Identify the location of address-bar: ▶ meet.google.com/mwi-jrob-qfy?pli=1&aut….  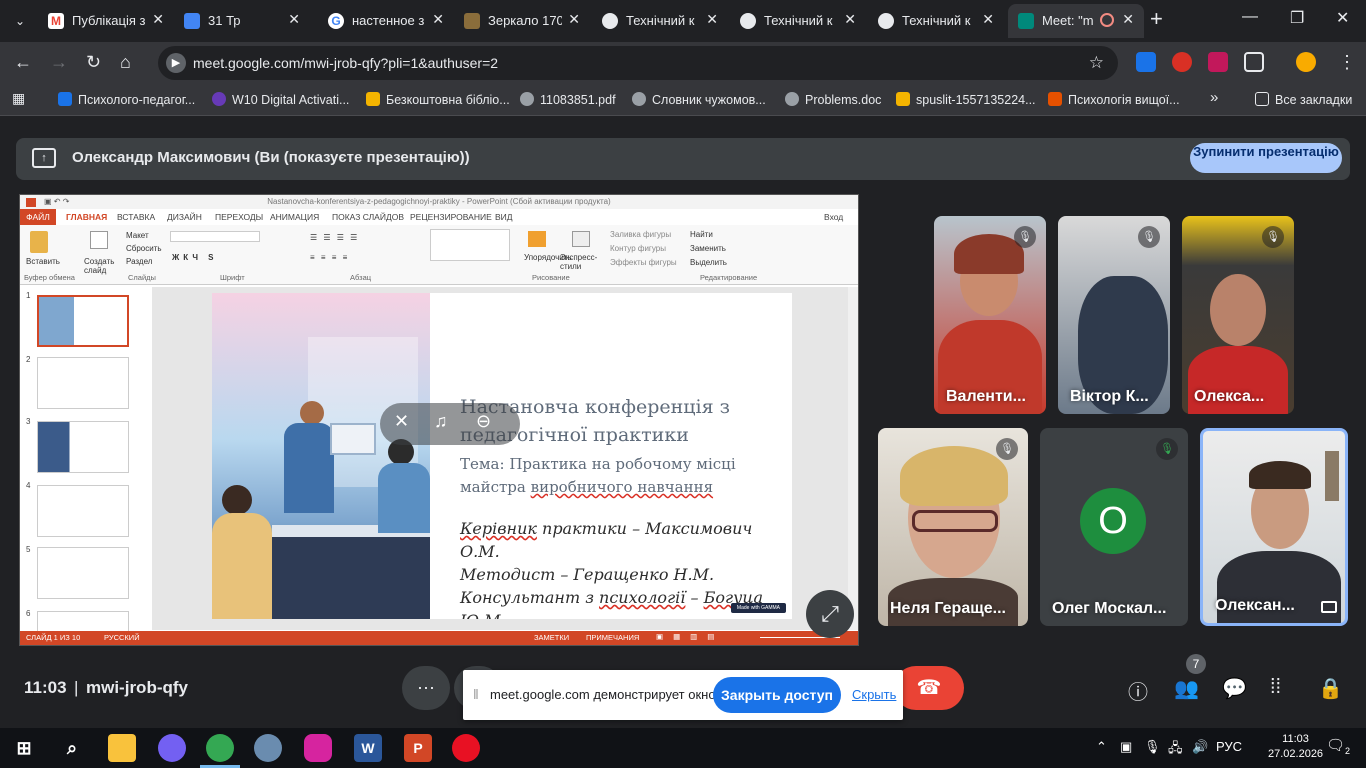
(638, 63).